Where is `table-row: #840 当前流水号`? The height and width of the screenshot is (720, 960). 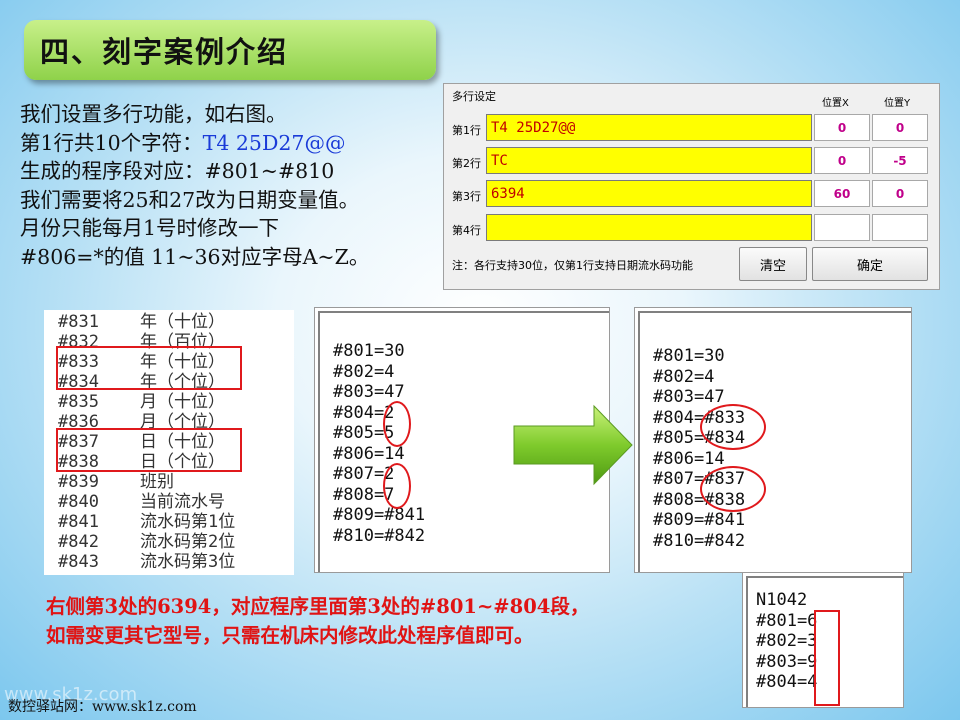 table-row: #840 当前流水号 is located at coordinates (141, 502).